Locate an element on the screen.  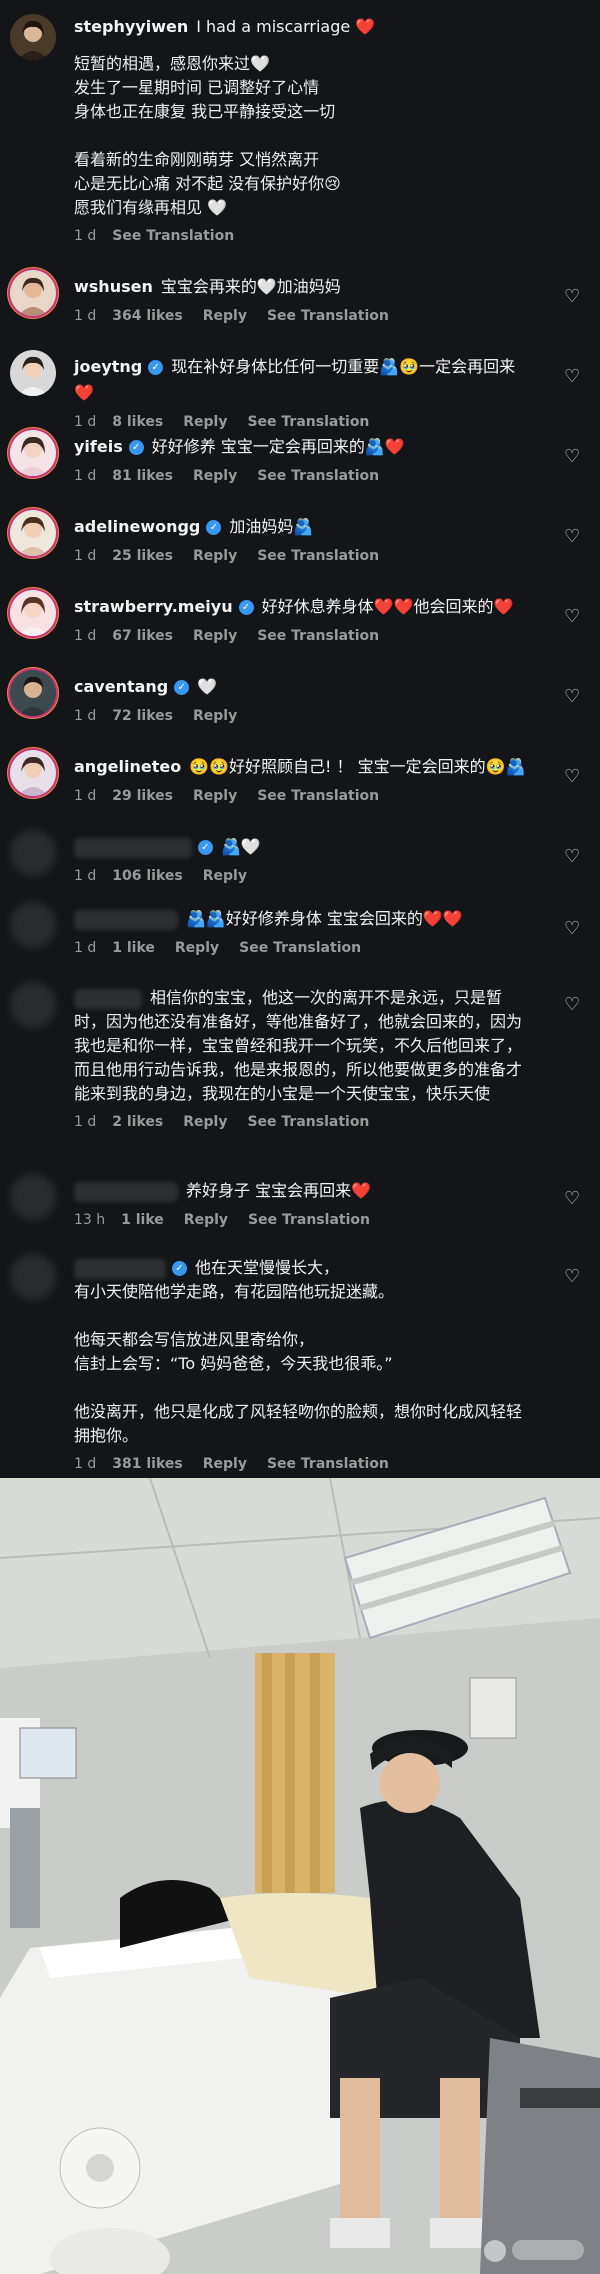
username: joeytng is located at coordinates (108, 366).